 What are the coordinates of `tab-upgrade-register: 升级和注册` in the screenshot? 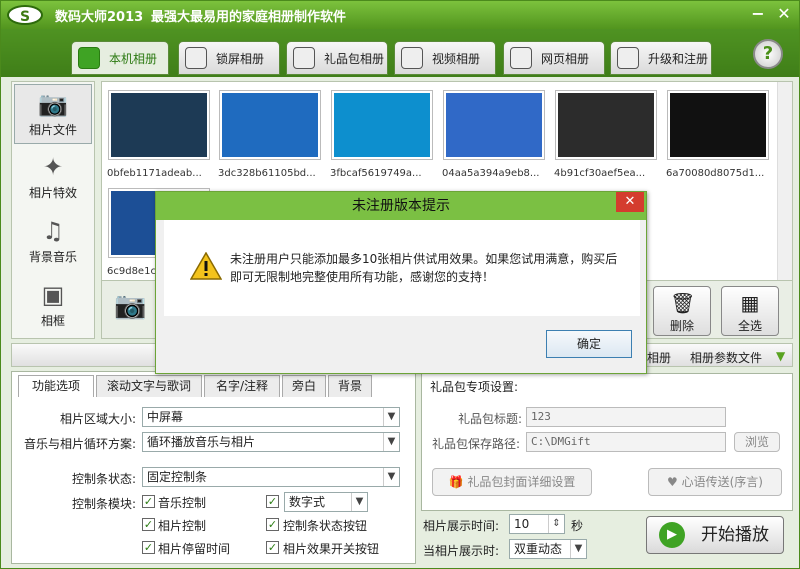 It's located at (661, 58).